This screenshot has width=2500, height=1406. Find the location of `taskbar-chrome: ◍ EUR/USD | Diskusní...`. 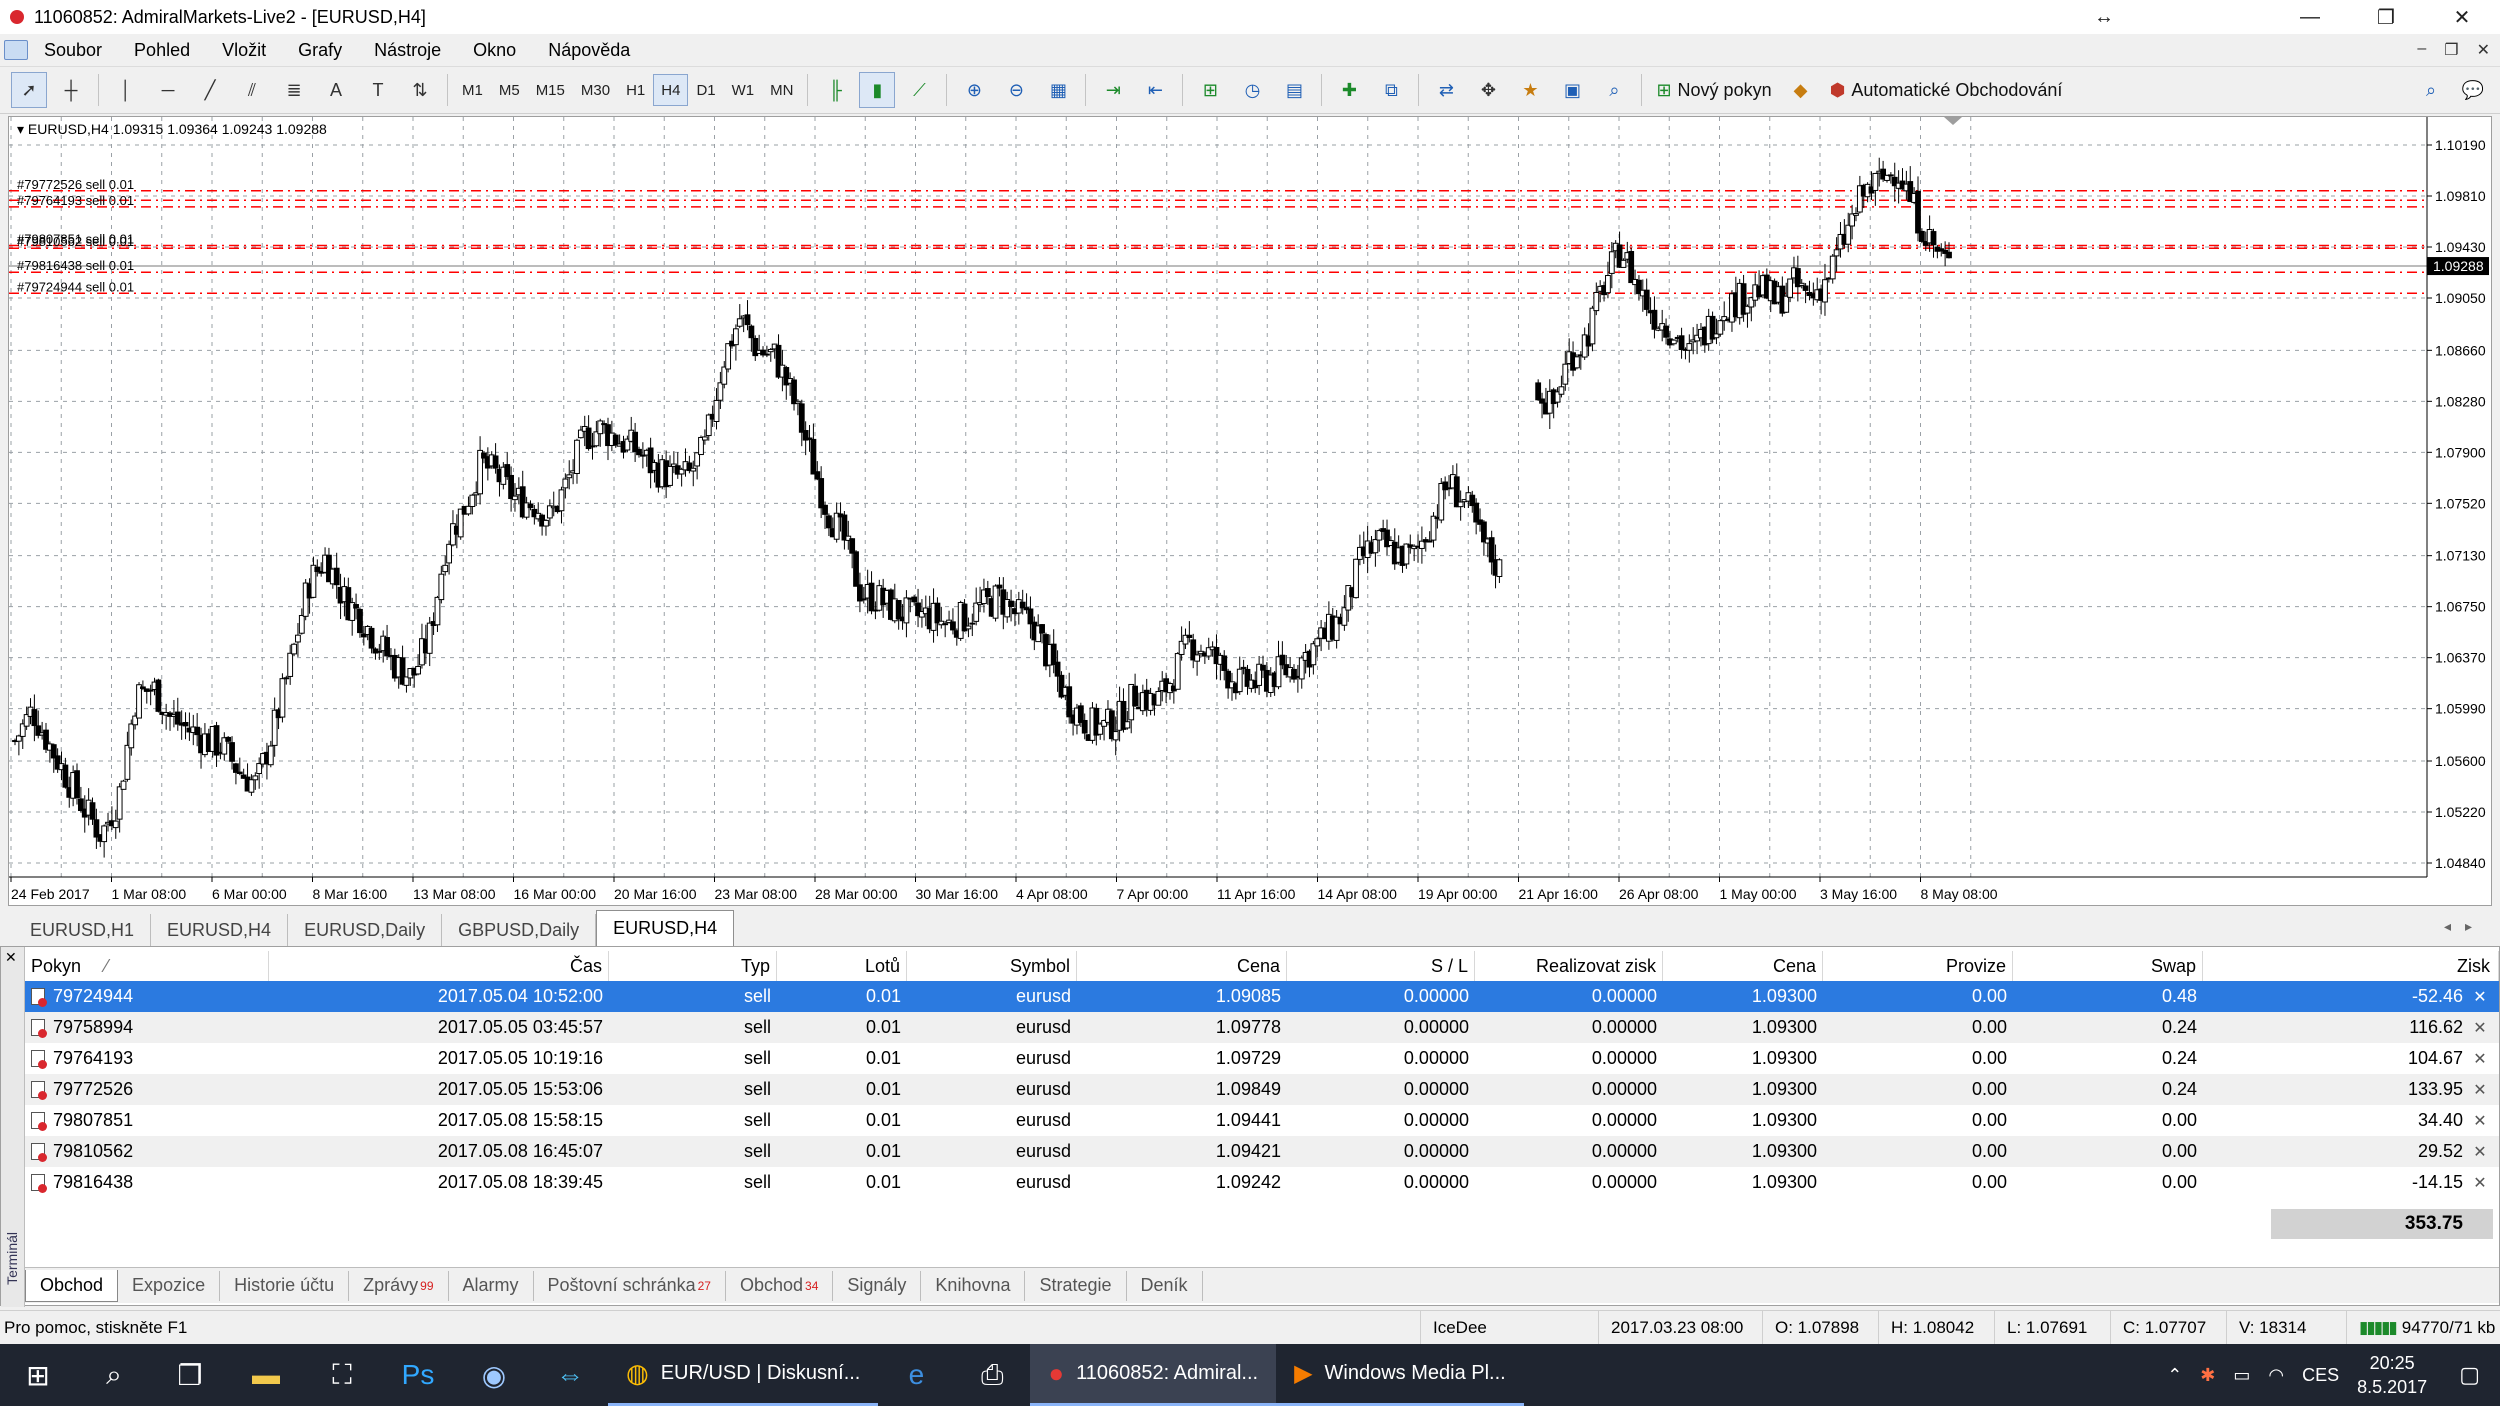

taskbar-chrome: ◍ EUR/USD | Diskusní... is located at coordinates (743, 1375).